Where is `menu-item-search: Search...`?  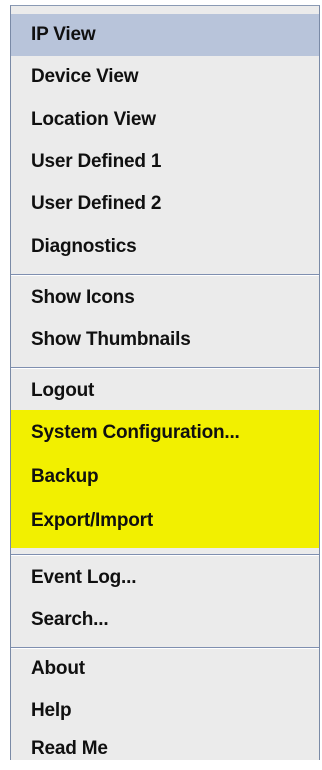 menu-item-search: Search... is located at coordinates (165, 620).